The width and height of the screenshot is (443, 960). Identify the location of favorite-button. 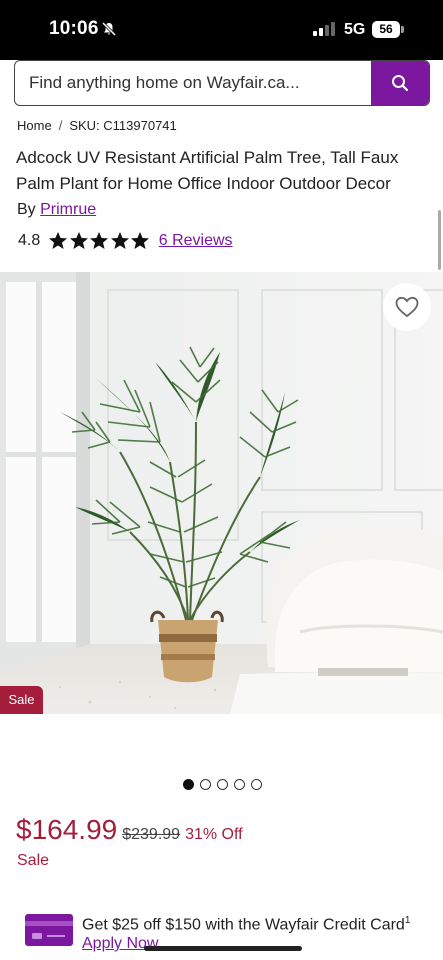
(407, 307).